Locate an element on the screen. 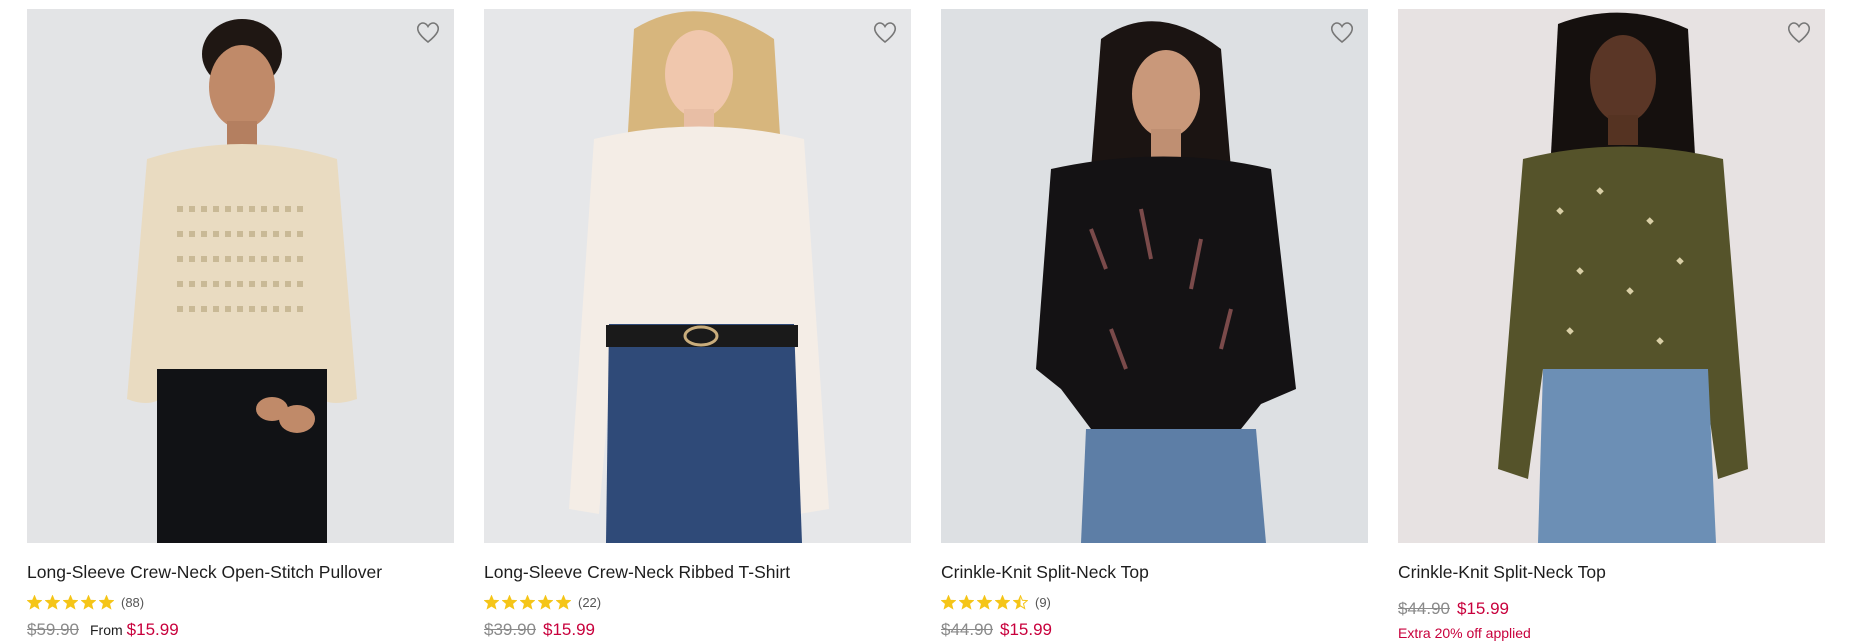  price-prefix: From is located at coordinates (106, 630).